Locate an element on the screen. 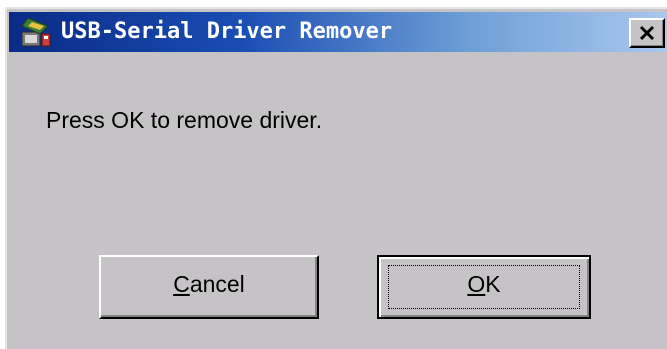  dialog-message: Press OK to remove driver. is located at coordinates (184, 120).